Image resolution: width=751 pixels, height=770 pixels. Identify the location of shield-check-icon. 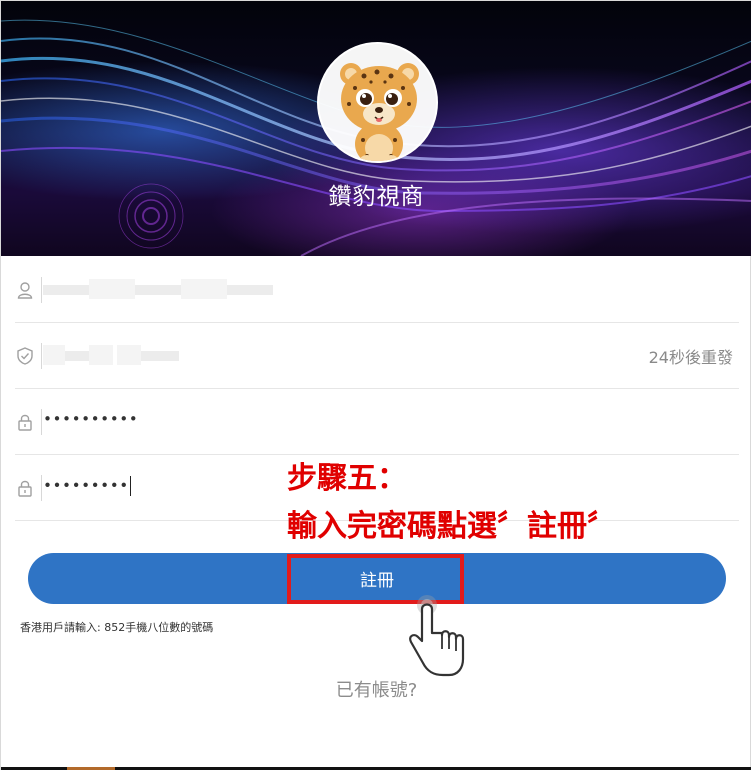
(25, 356).